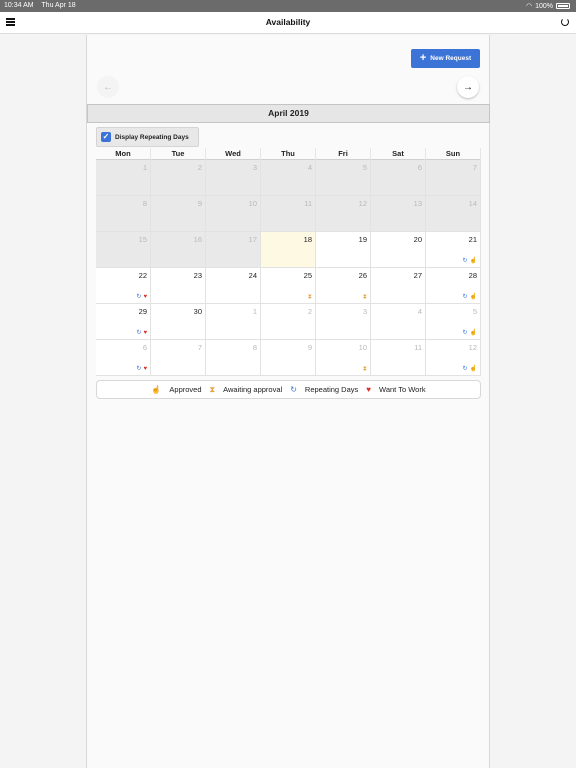  I want to click on day-number: 27, so click(417, 275).